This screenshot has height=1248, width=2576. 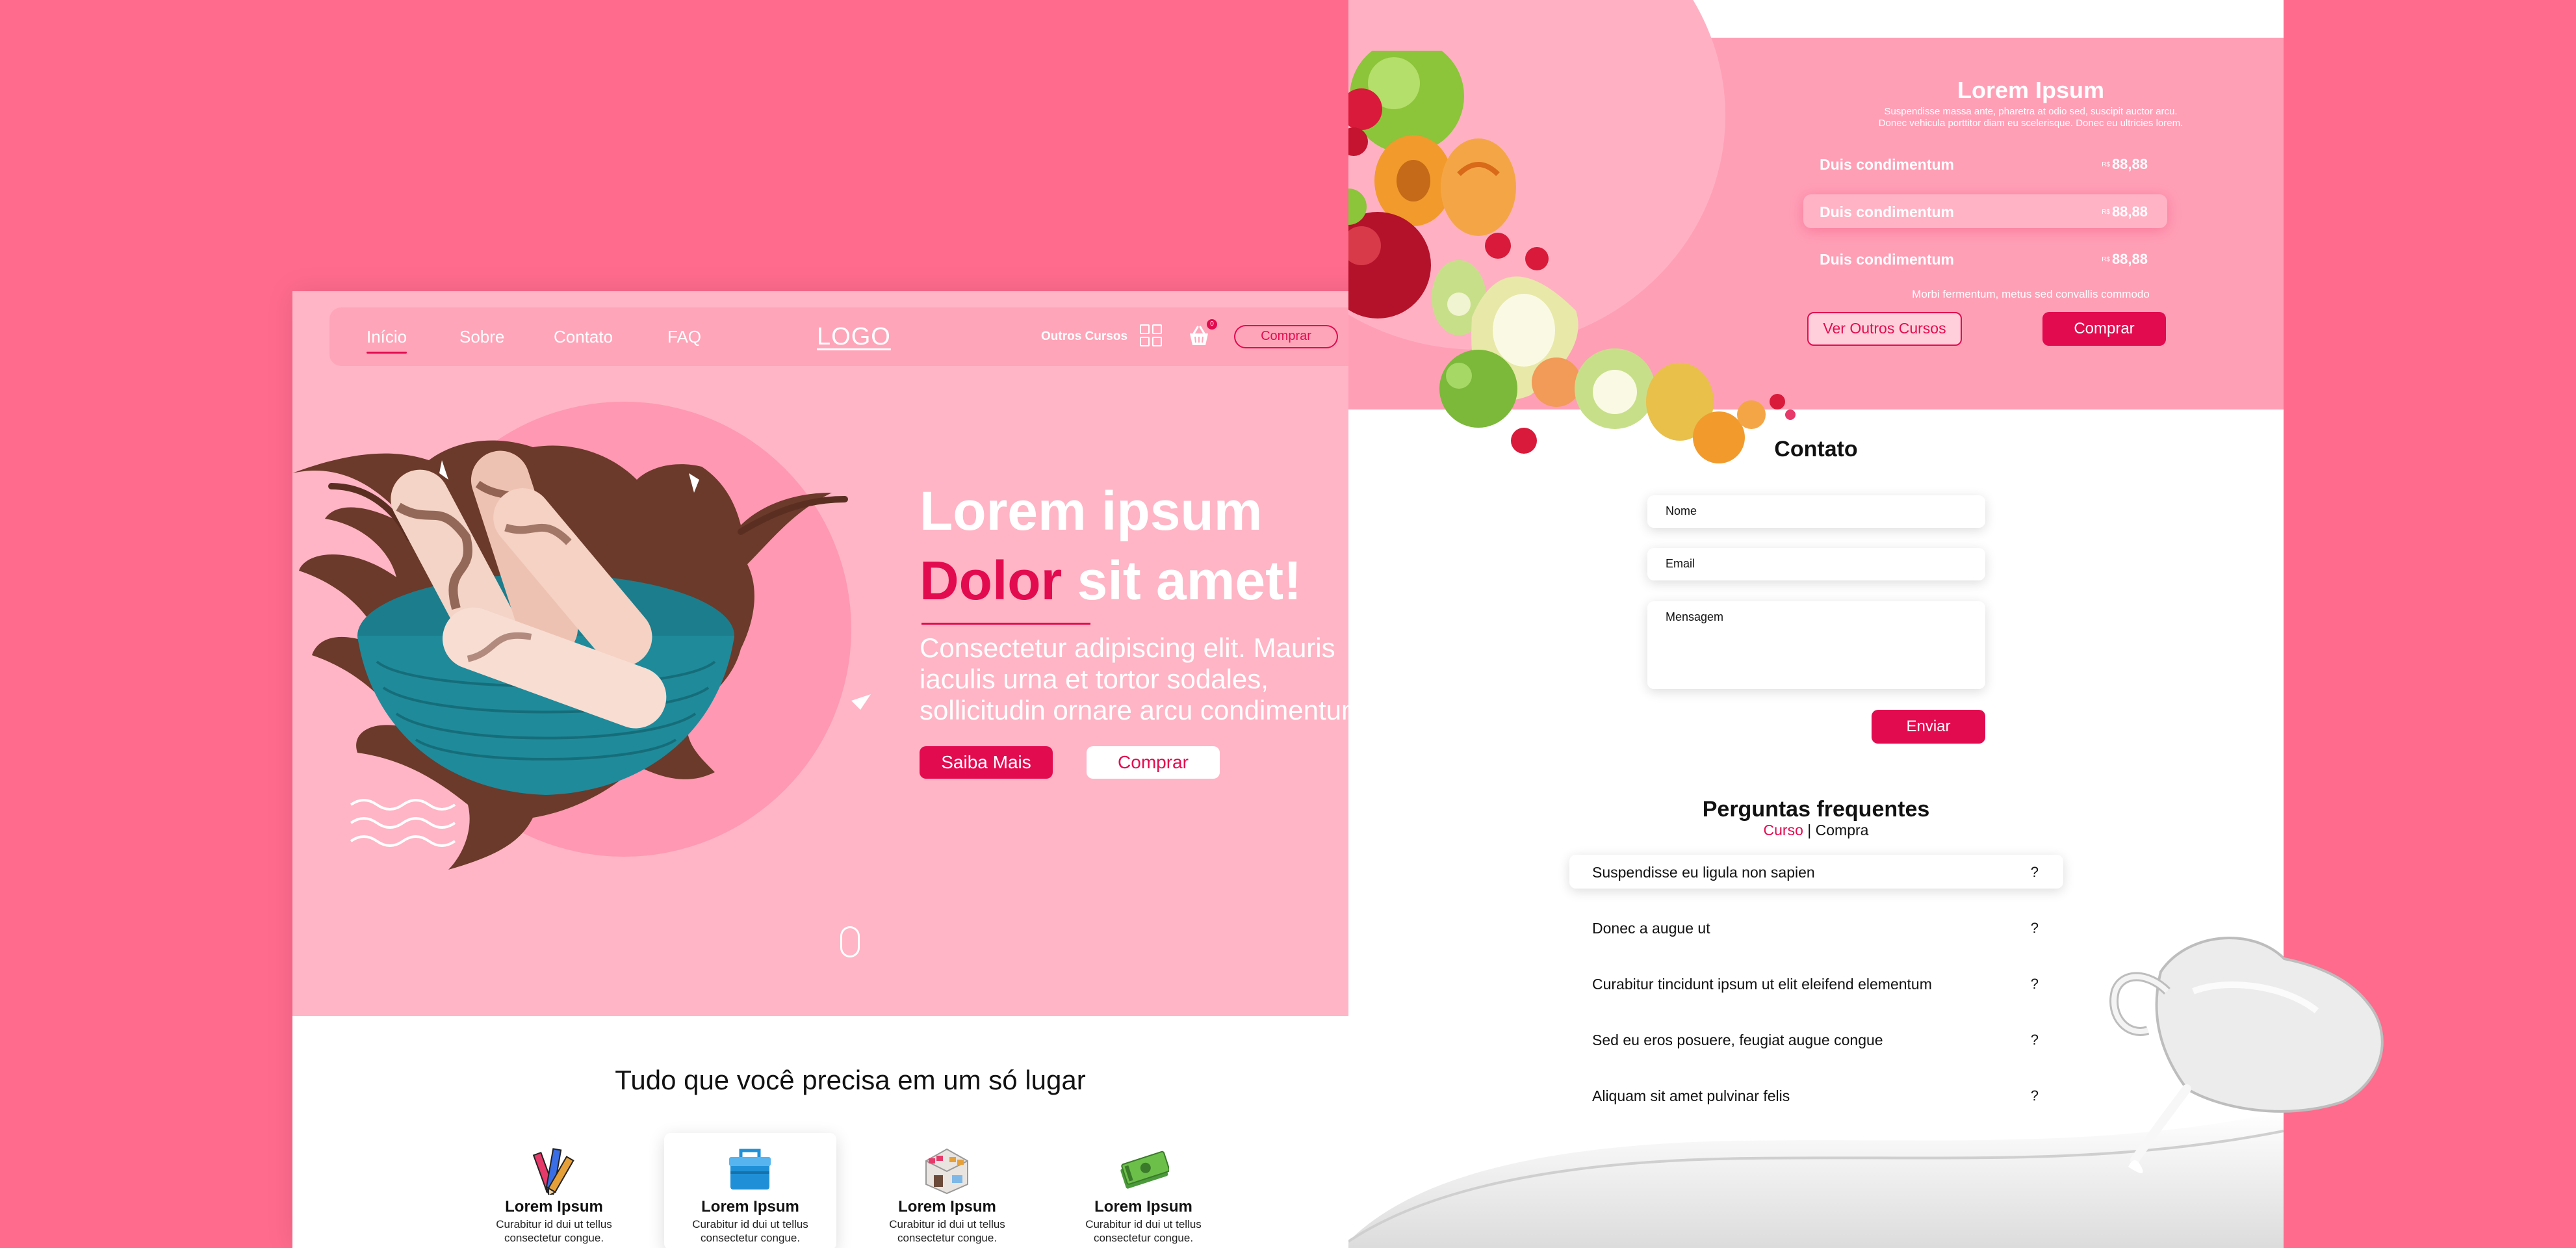 What do you see at coordinates (947, 1171) in the screenshot?
I see `shop-icon` at bounding box center [947, 1171].